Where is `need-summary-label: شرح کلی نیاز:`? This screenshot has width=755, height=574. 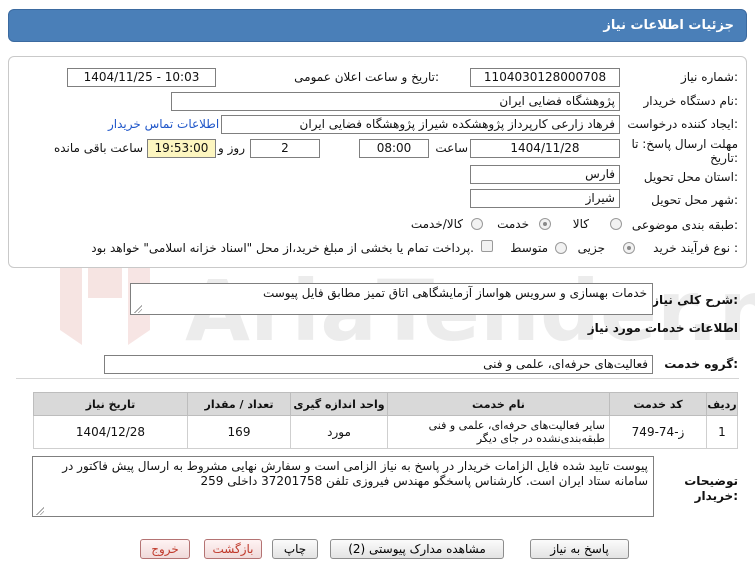 need-summary-label: شرح کلی نیاز: is located at coordinates (695, 300).